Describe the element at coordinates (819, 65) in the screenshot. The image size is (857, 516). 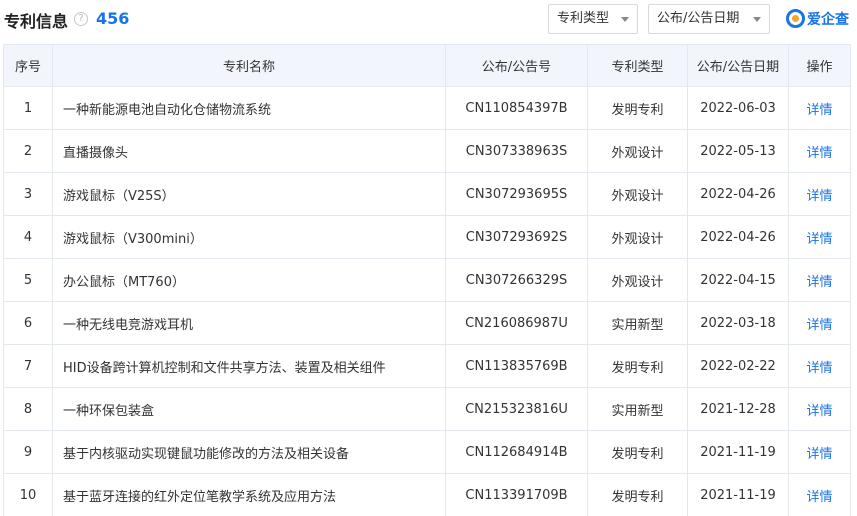
I see `column-header-action: 操作` at that location.